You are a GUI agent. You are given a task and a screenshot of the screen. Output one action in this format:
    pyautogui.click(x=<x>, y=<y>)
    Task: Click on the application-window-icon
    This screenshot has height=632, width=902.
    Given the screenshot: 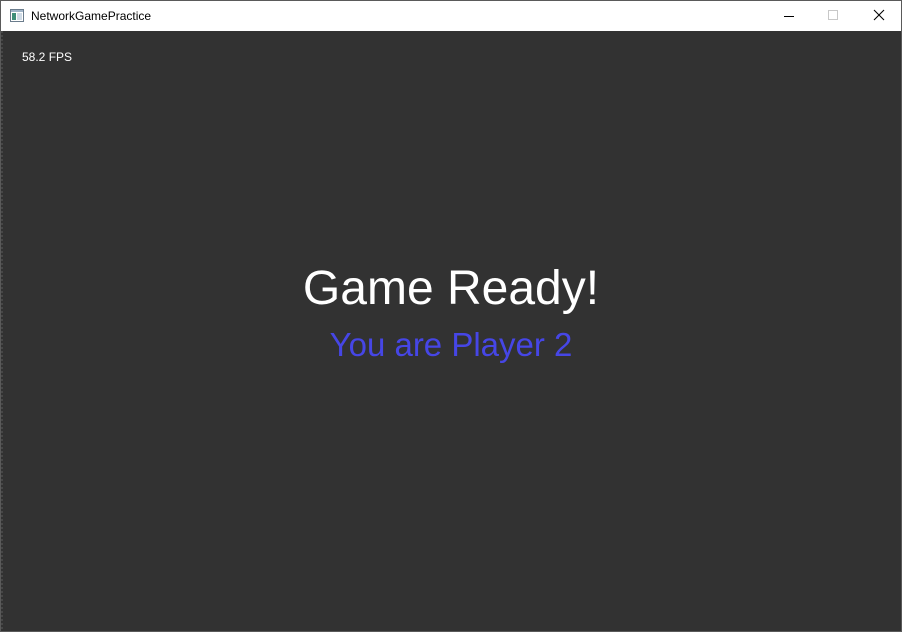 What is the action you would take?
    pyautogui.click(x=17, y=15)
    